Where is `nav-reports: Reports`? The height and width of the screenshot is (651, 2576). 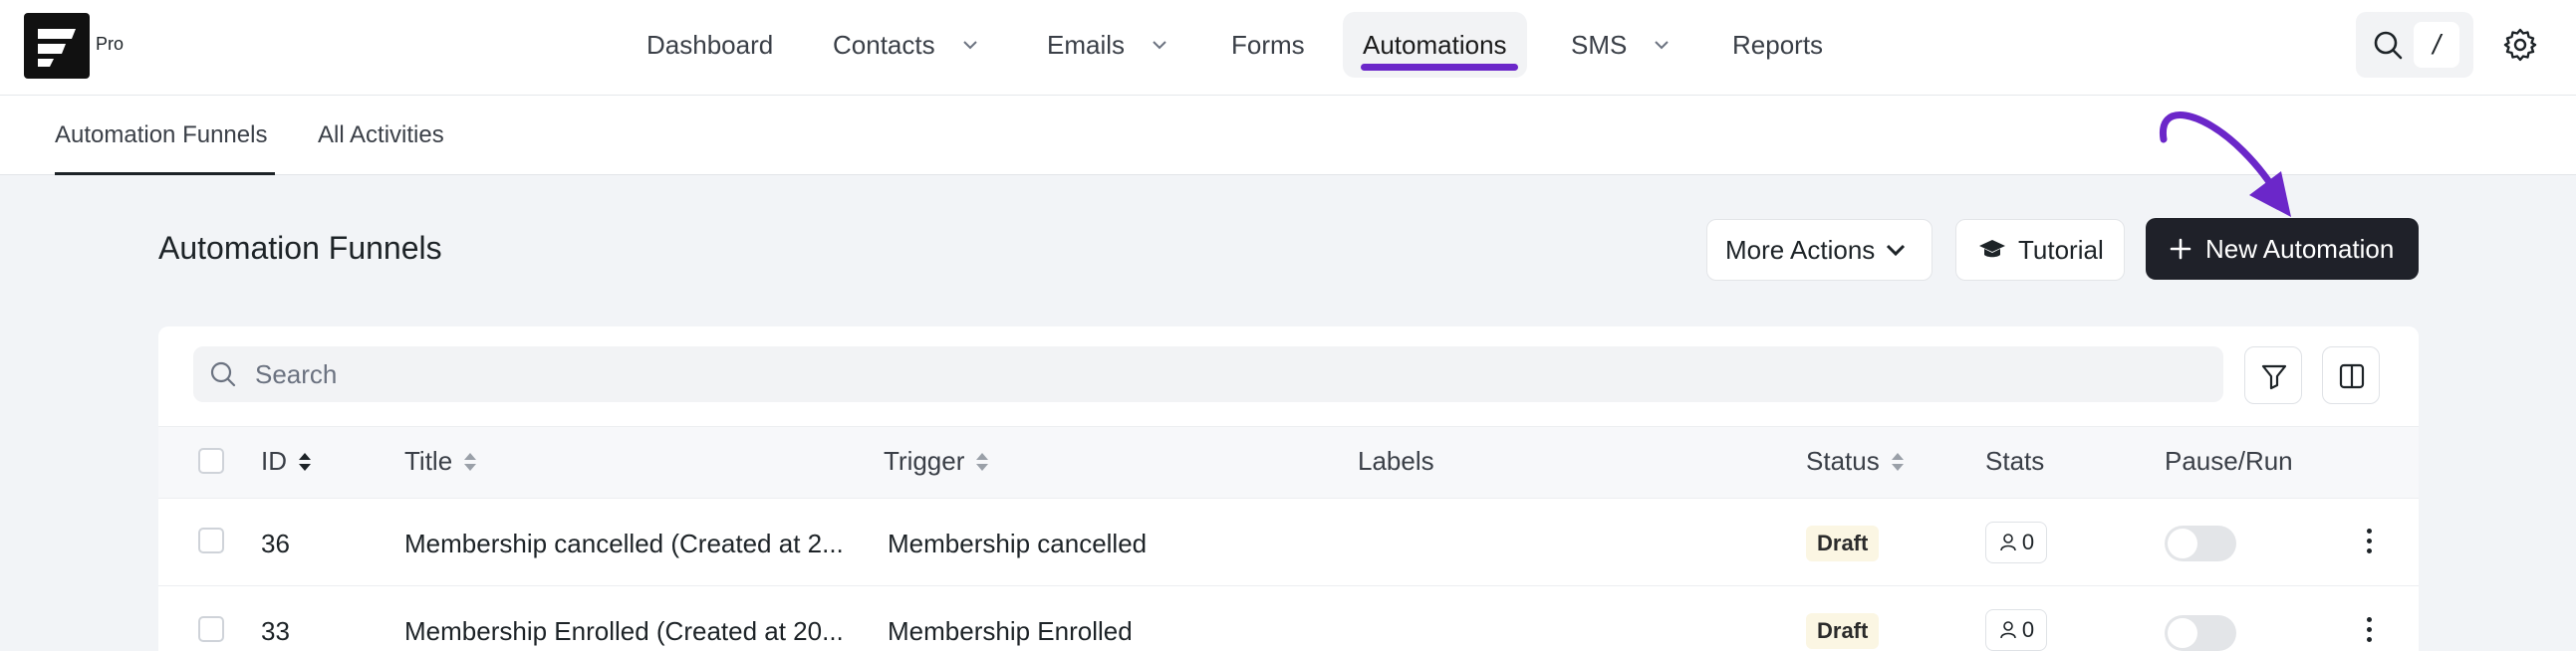
nav-reports: Reports is located at coordinates (1777, 45).